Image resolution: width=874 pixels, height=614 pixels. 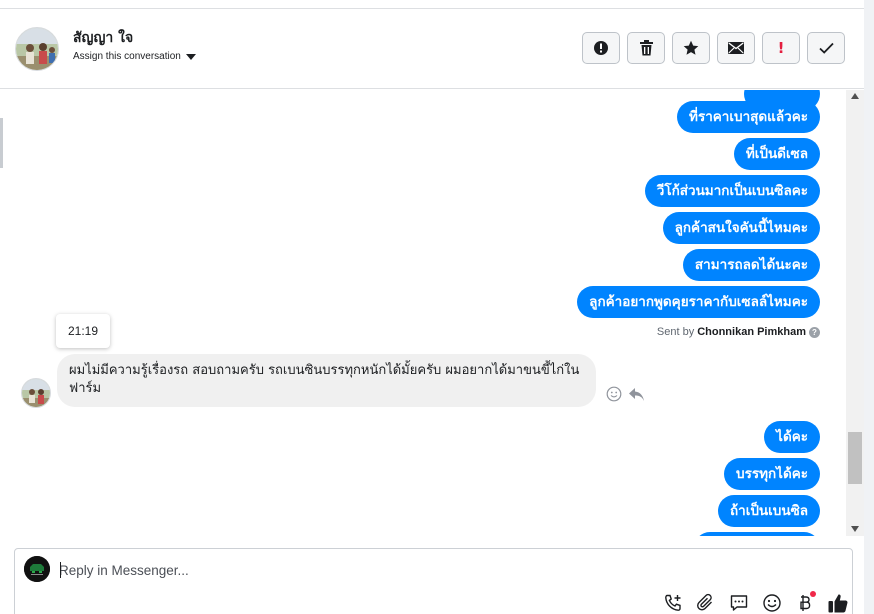 I want to click on outgoing-message: ที่ราคาเบาสุดแล้วคะ, so click(x=748, y=117).